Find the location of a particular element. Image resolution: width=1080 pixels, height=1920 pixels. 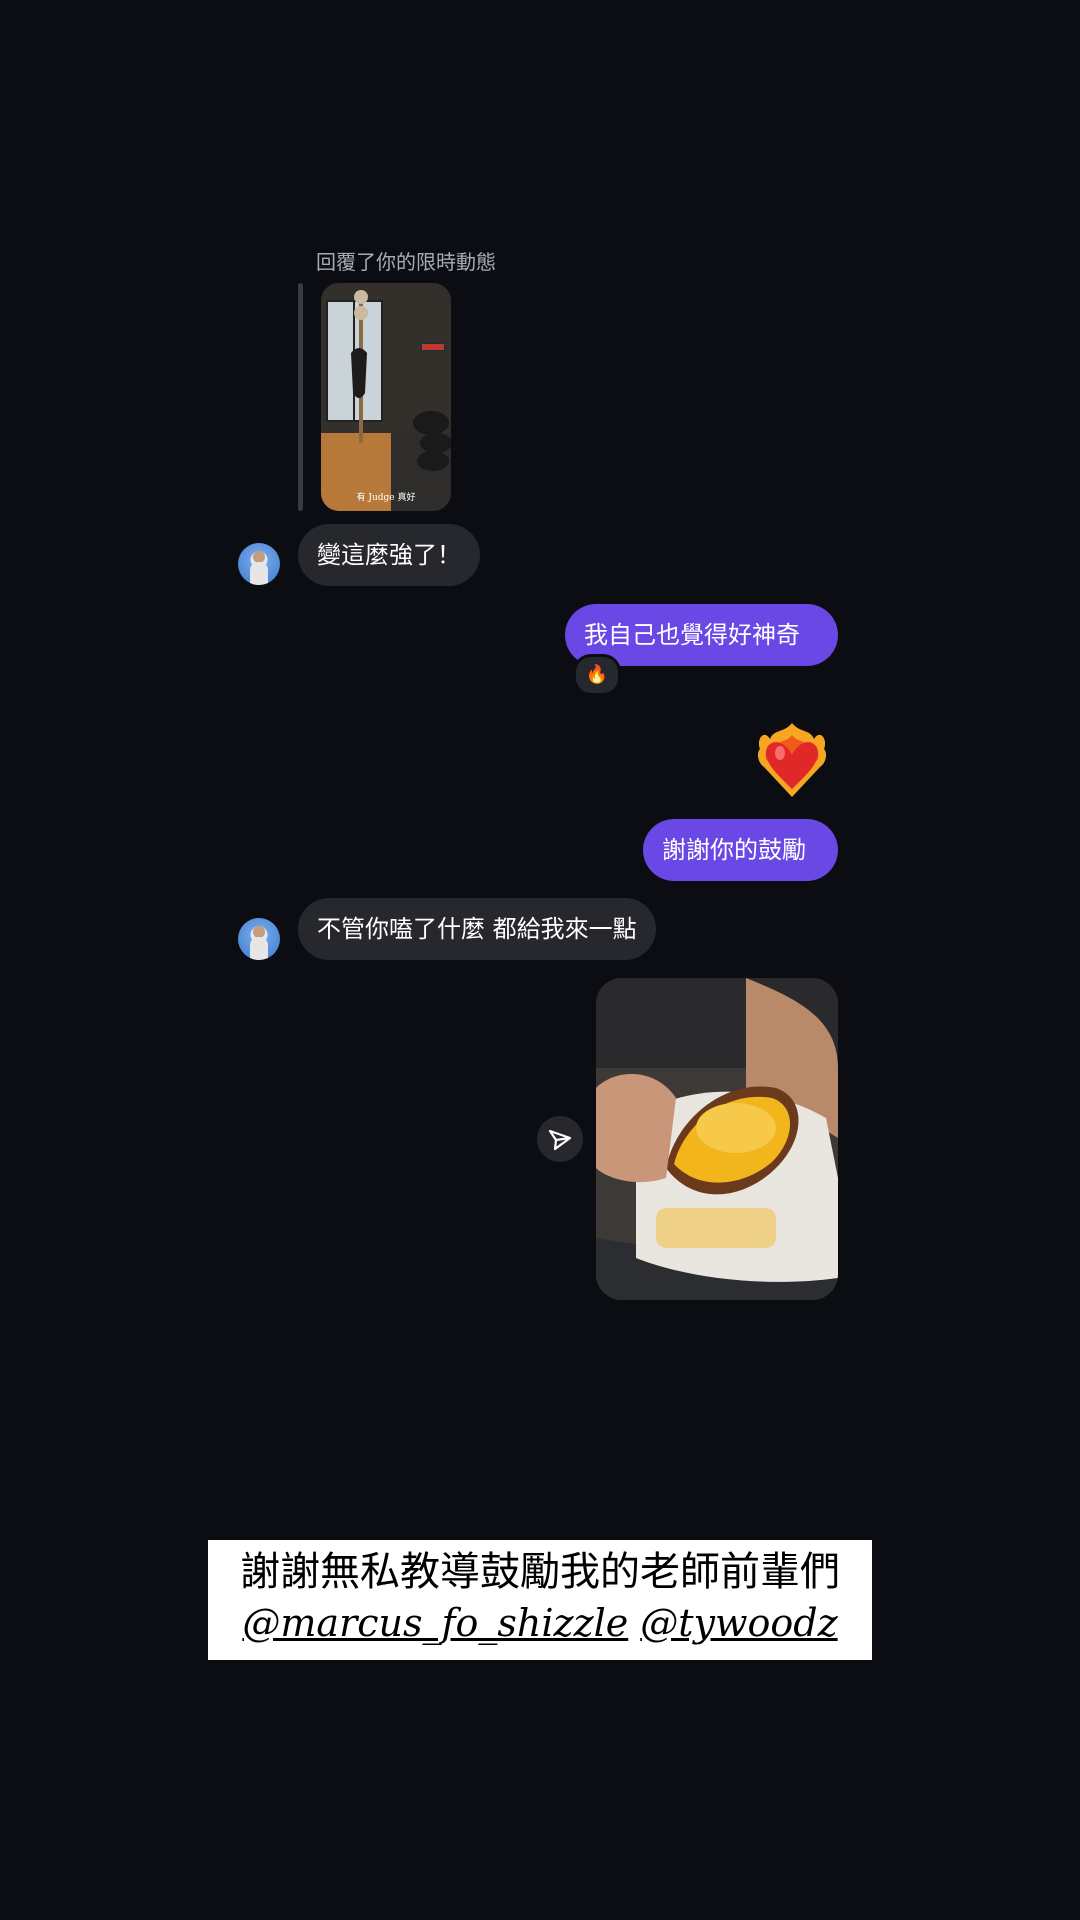

reply-context-label: 回覆了你的限時動態 is located at coordinates (406, 262).